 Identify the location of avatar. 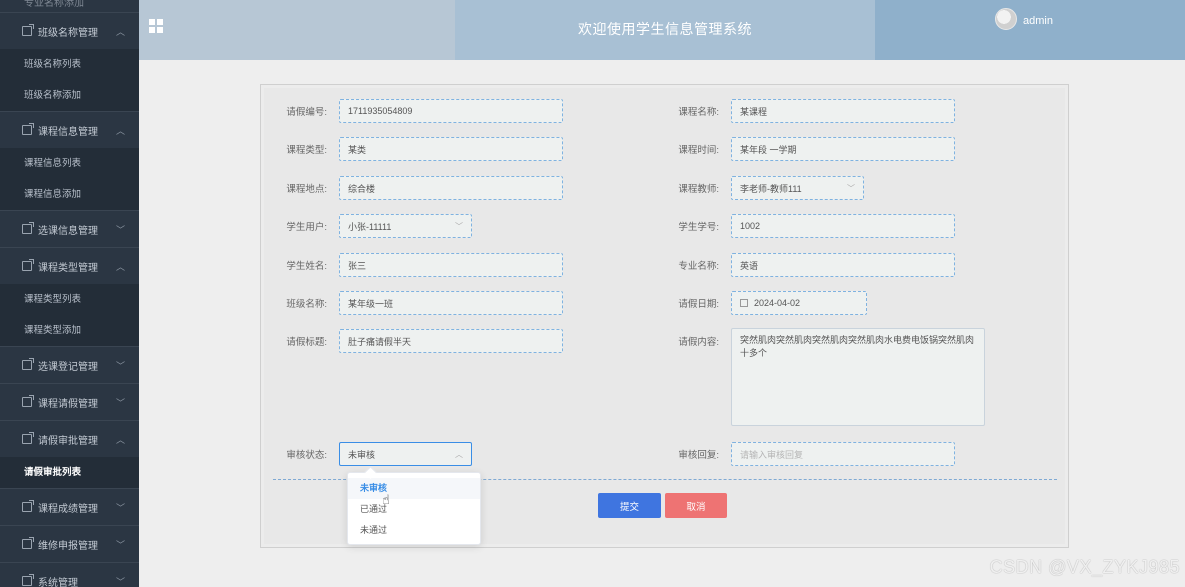
(1006, 19).